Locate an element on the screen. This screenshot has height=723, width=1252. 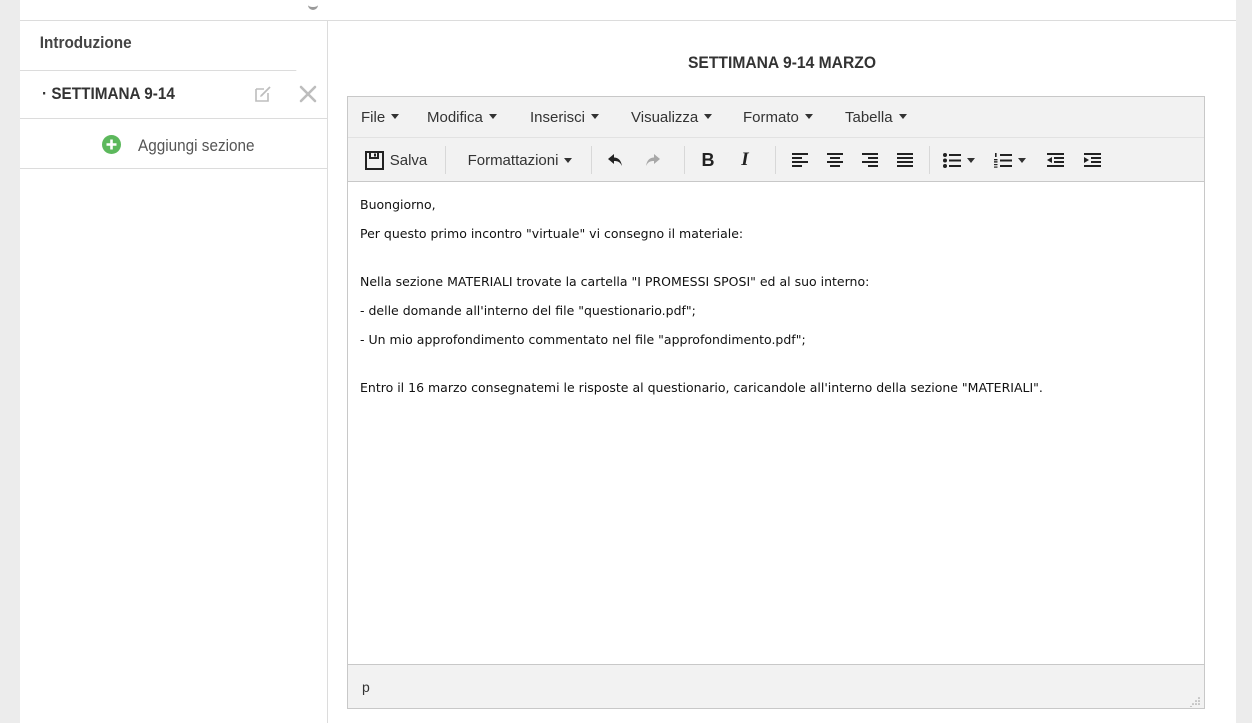
sidebar-item-label: · SETTIMANA 9-14 is located at coordinates (108, 93).